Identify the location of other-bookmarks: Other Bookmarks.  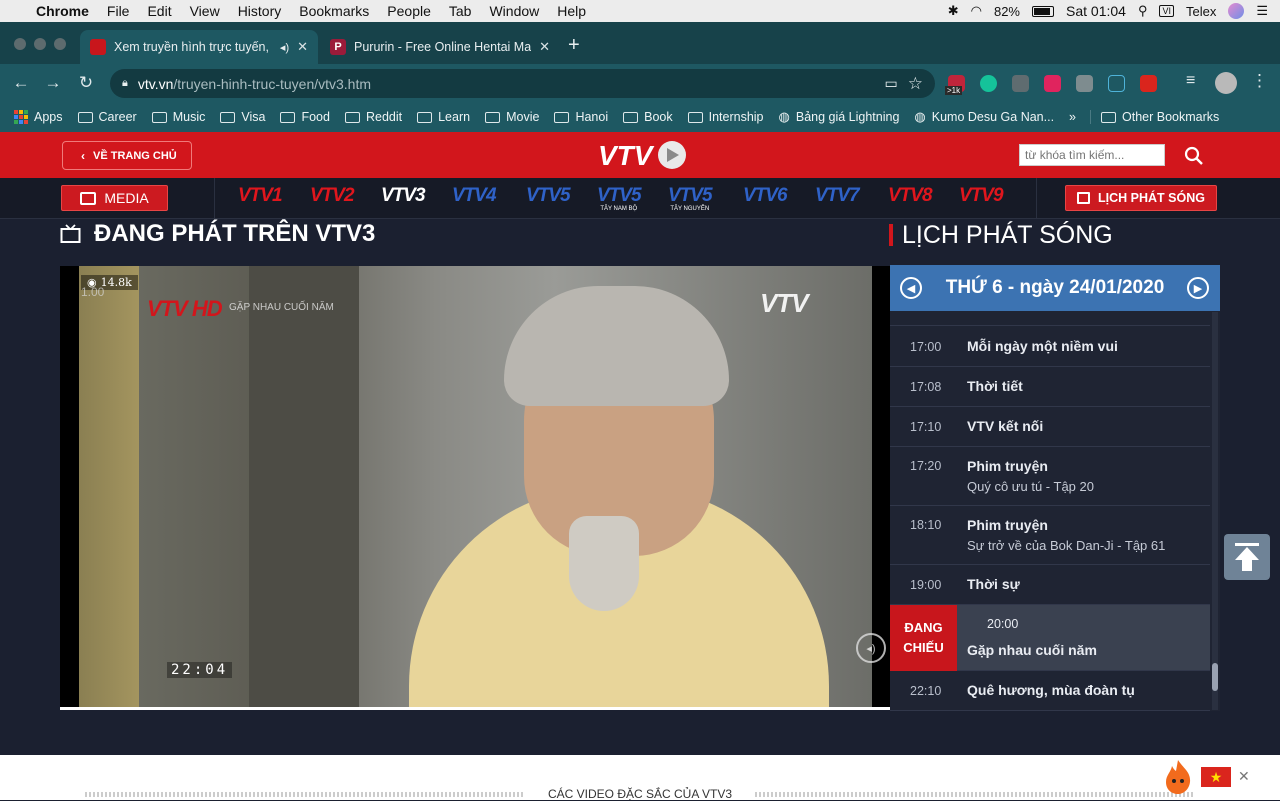
(1154, 117).